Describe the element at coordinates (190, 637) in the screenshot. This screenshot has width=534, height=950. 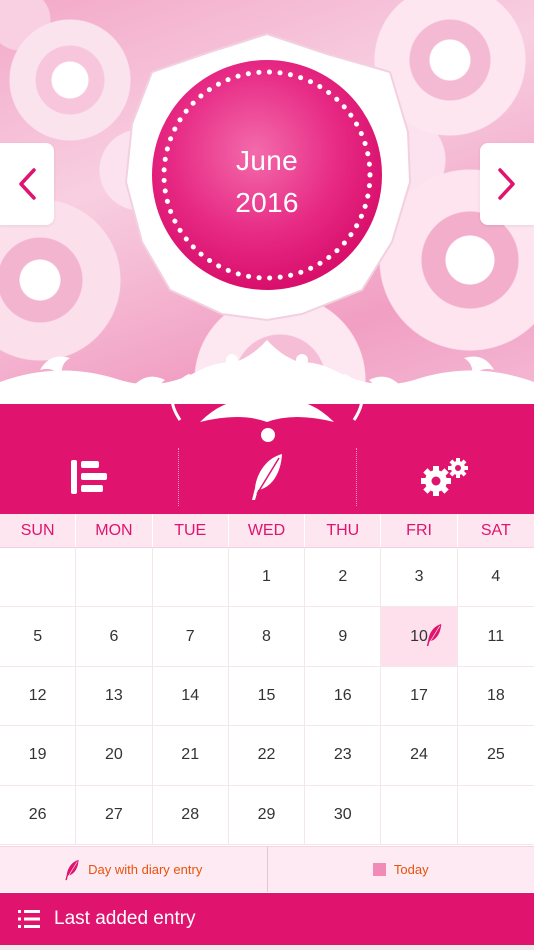
I see `day-cell: 7` at that location.